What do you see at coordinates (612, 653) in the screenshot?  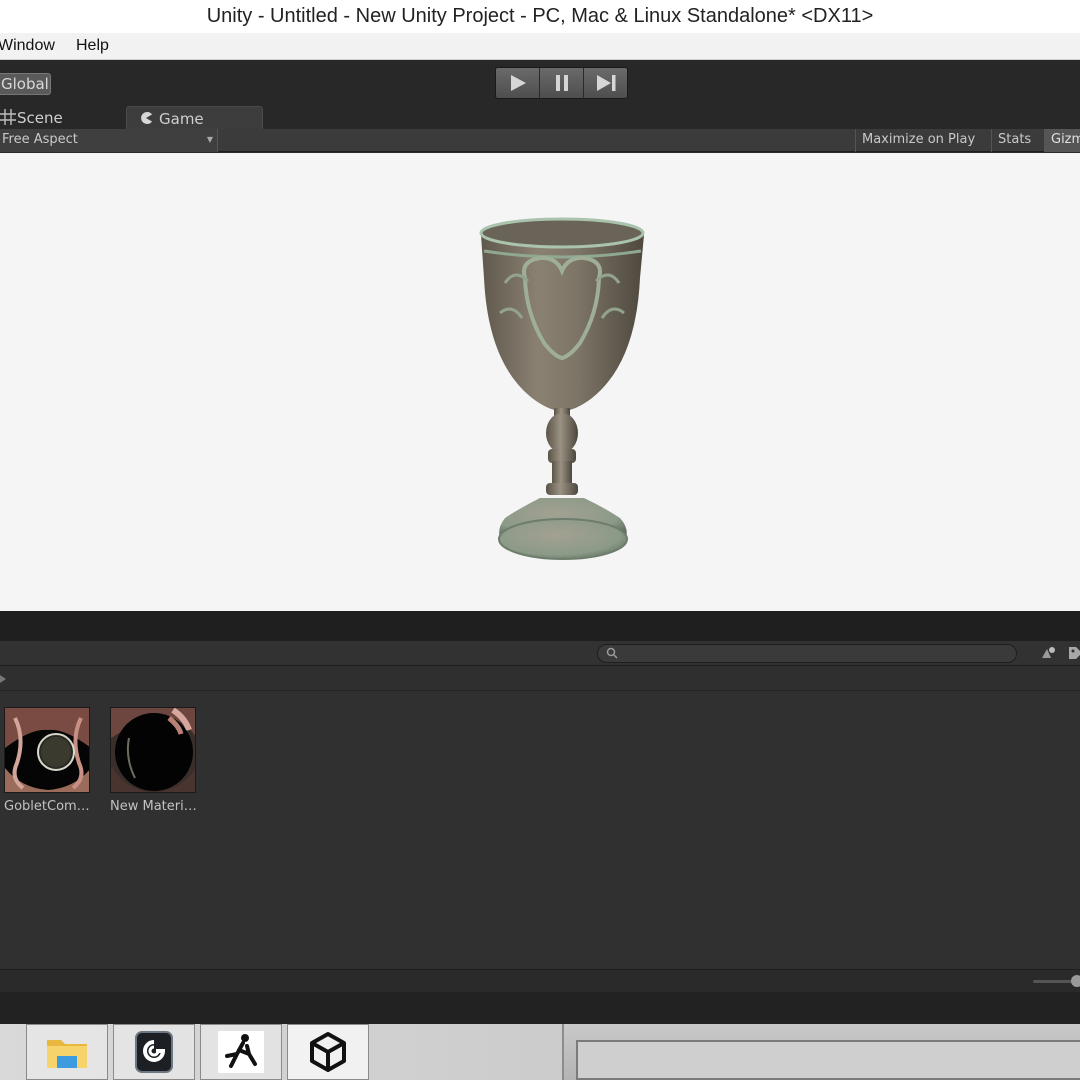 I see `search-icon` at bounding box center [612, 653].